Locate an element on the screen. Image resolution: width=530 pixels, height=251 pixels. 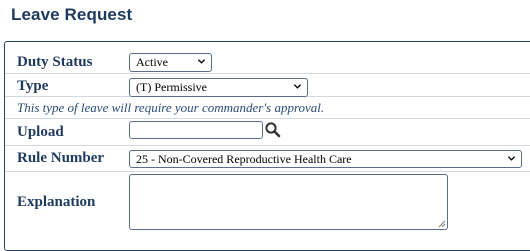
explanation-label: Explanation is located at coordinates (56, 202).